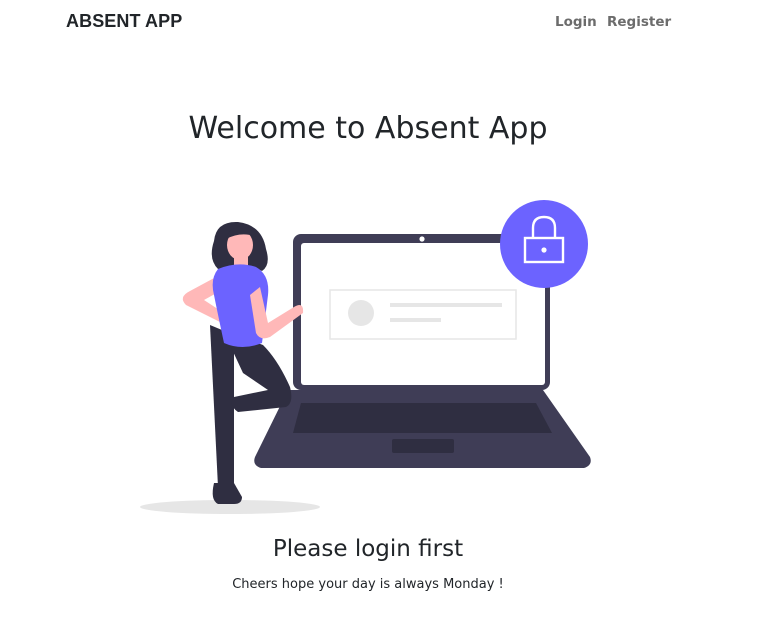 The height and width of the screenshot is (629, 766). Describe the element at coordinates (423, 446) in the screenshot. I see `laptop-trackpad` at that location.